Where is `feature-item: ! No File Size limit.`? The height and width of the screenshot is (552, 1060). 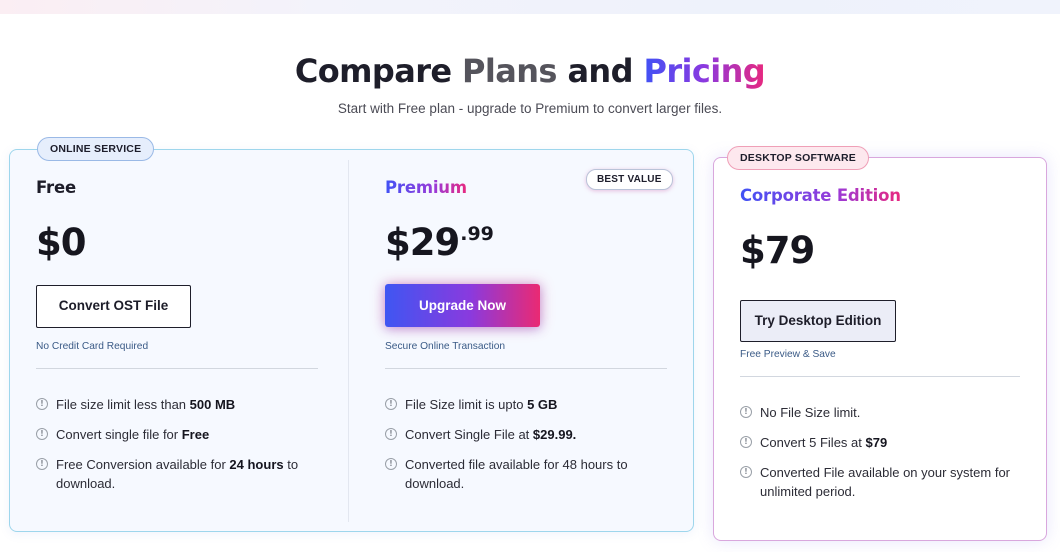
feature-item: ! No File Size limit. is located at coordinates (885, 412).